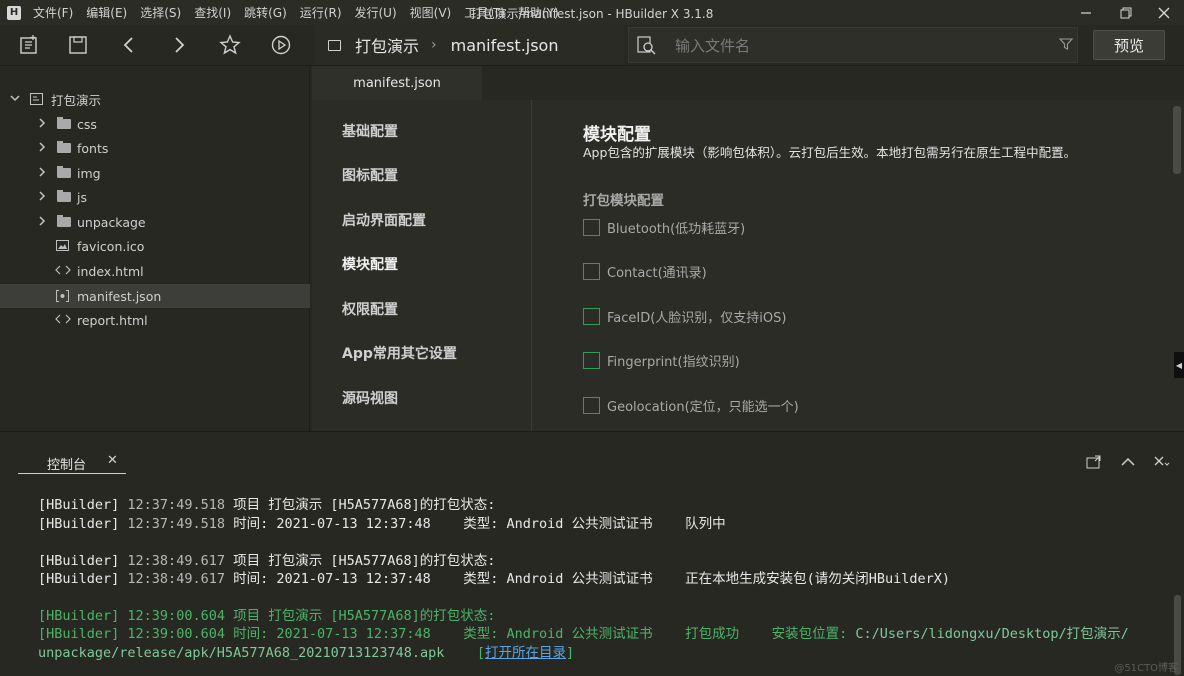 The width and height of the screenshot is (1184, 676). What do you see at coordinates (155, 124) in the screenshot?
I see `tree-item-css: css` at bounding box center [155, 124].